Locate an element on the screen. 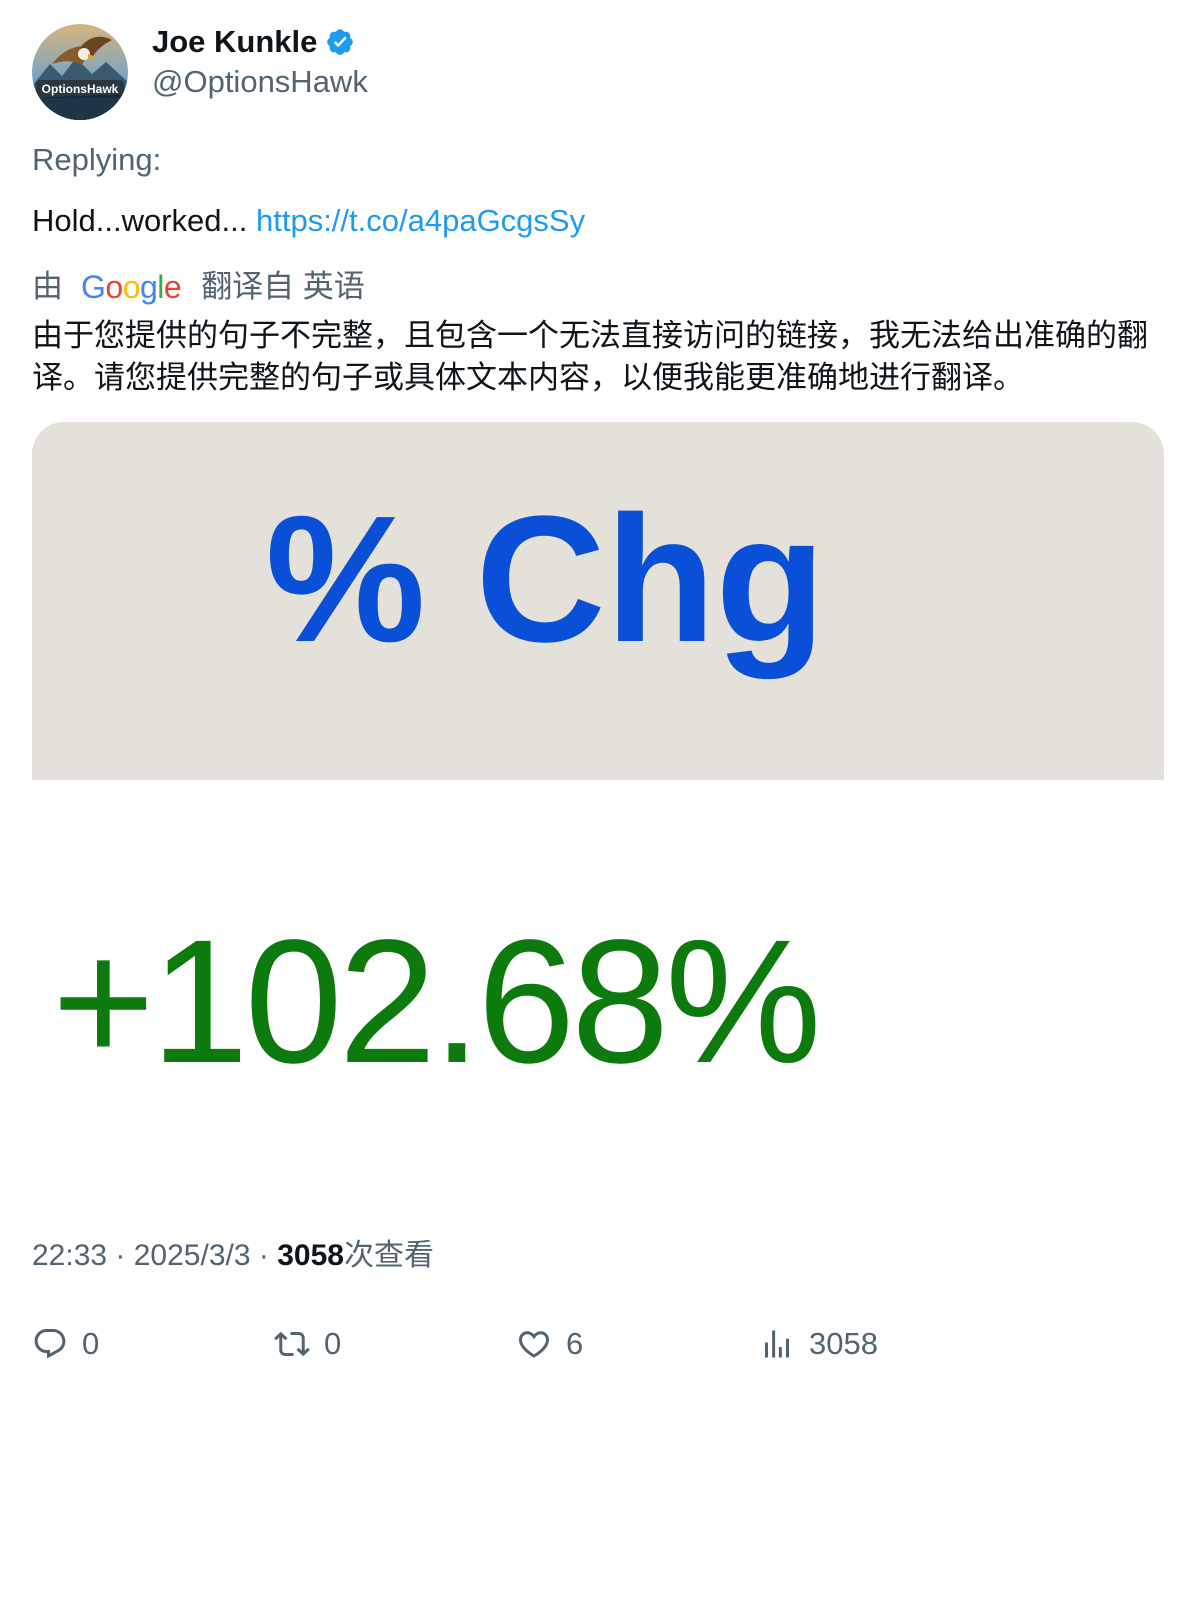  avatar: OptionsHawk is located at coordinates (80, 72).